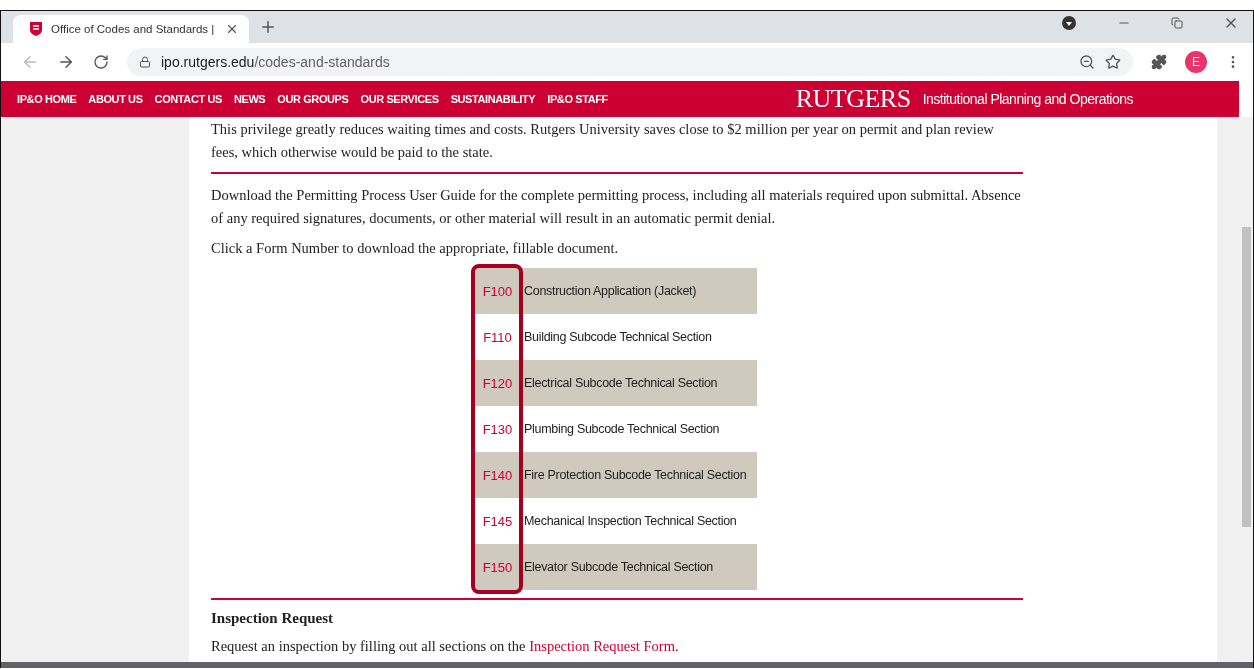 Image resolution: width=1254 pixels, height=669 pixels. What do you see at coordinates (635, 475) in the screenshot?
I see `form-title: Fire Protection Subcode Technical Section` at bounding box center [635, 475].